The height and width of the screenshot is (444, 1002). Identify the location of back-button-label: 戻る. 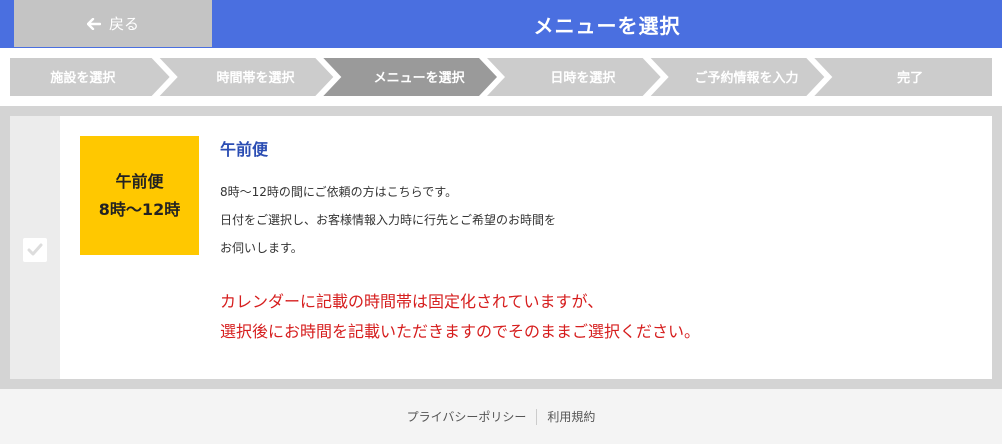
(123, 24).